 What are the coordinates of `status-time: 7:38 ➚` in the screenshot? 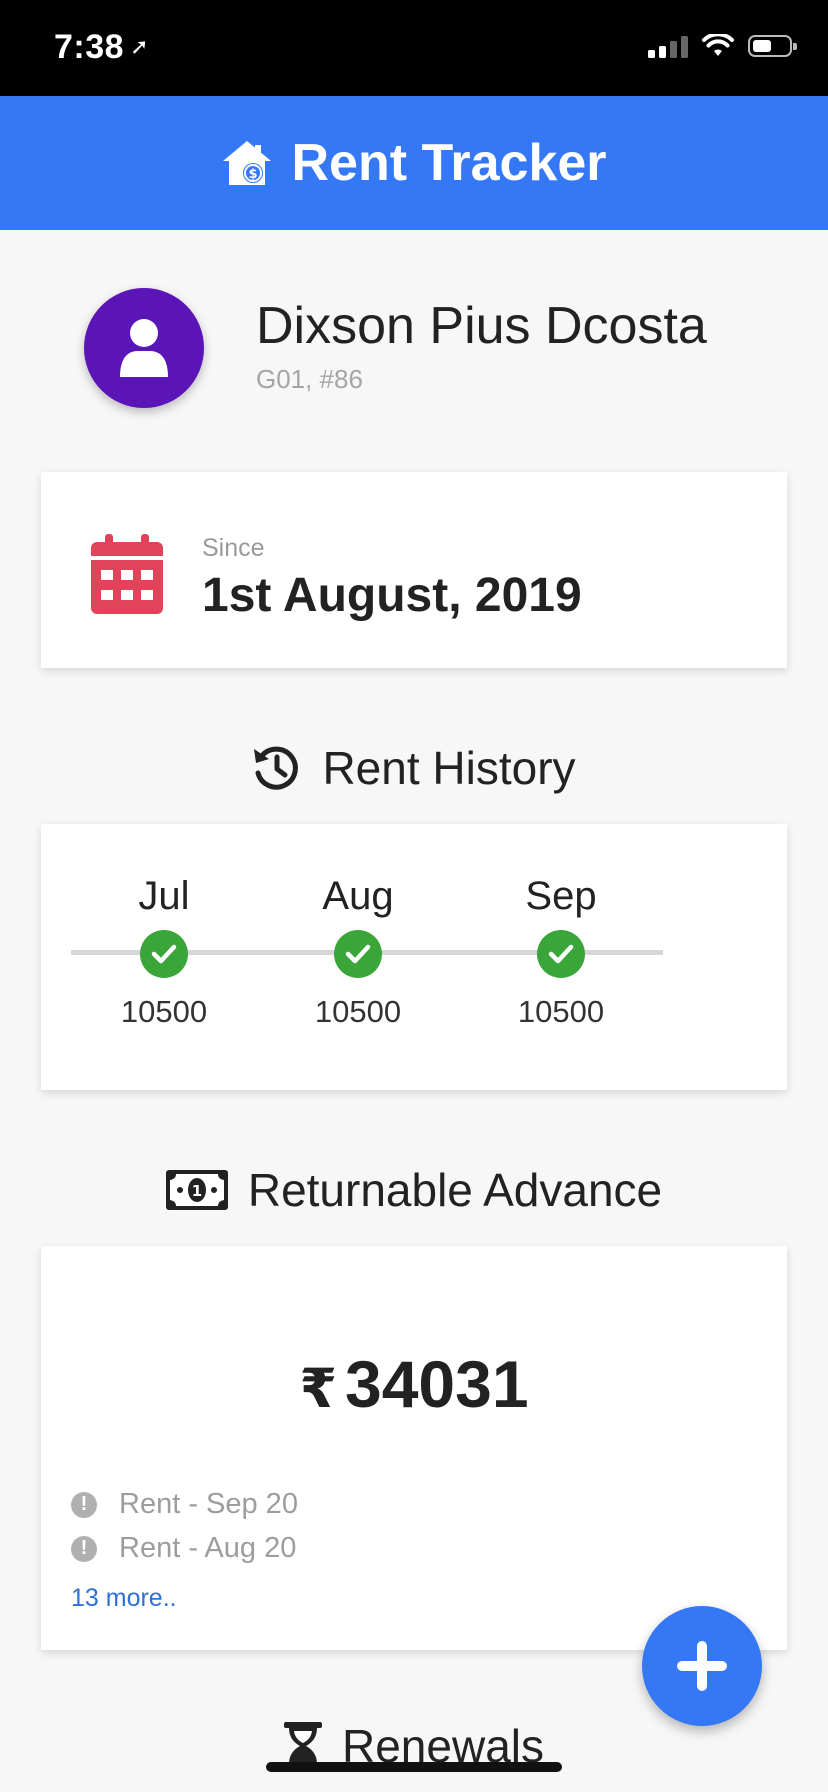 It's located at (101, 47).